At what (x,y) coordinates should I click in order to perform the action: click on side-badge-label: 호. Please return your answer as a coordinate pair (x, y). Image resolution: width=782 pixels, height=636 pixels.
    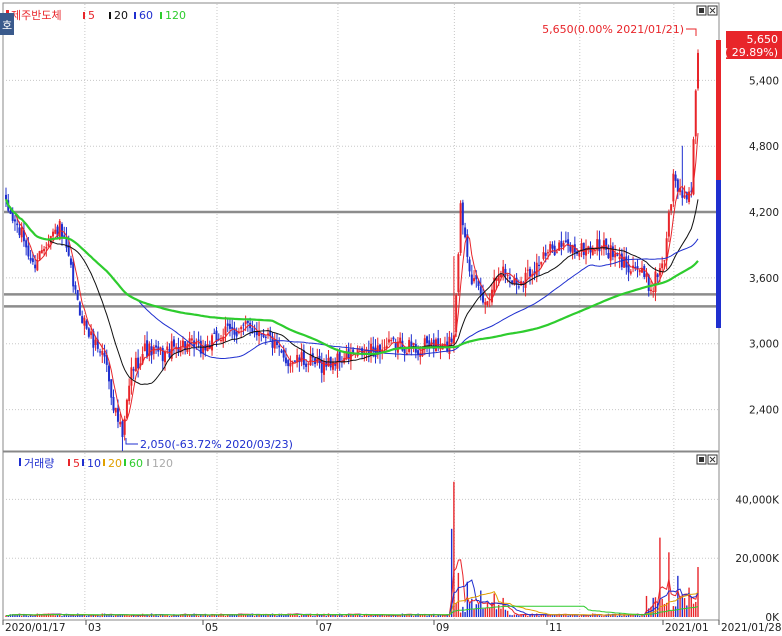
    Looking at the image, I should click on (7, 25).